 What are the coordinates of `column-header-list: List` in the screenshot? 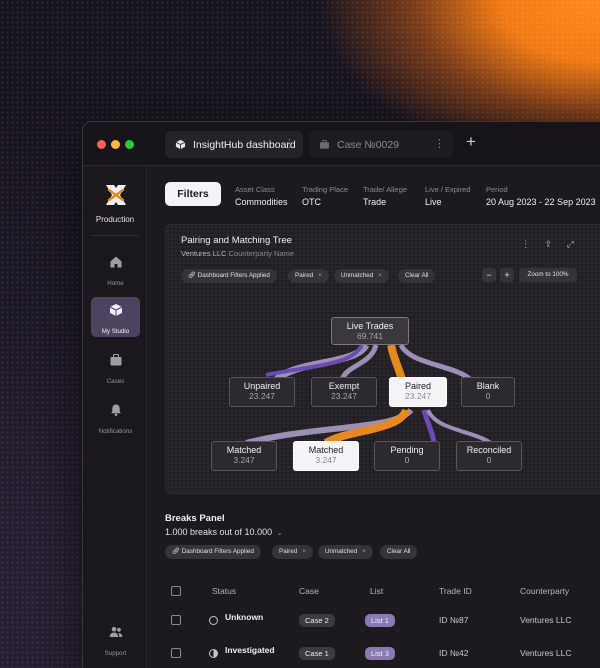 It's located at (376, 591).